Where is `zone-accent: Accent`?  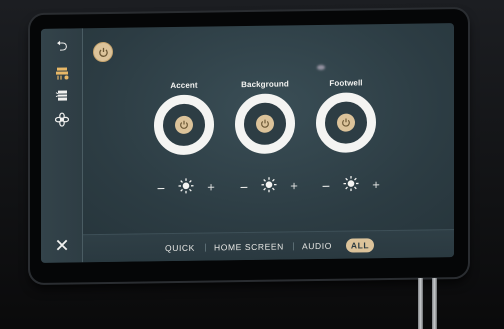
zone-accent: Accent is located at coordinates (184, 118).